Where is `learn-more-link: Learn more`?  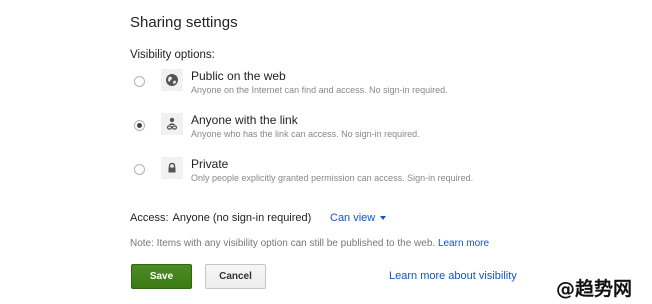 learn-more-link: Learn more is located at coordinates (463, 243).